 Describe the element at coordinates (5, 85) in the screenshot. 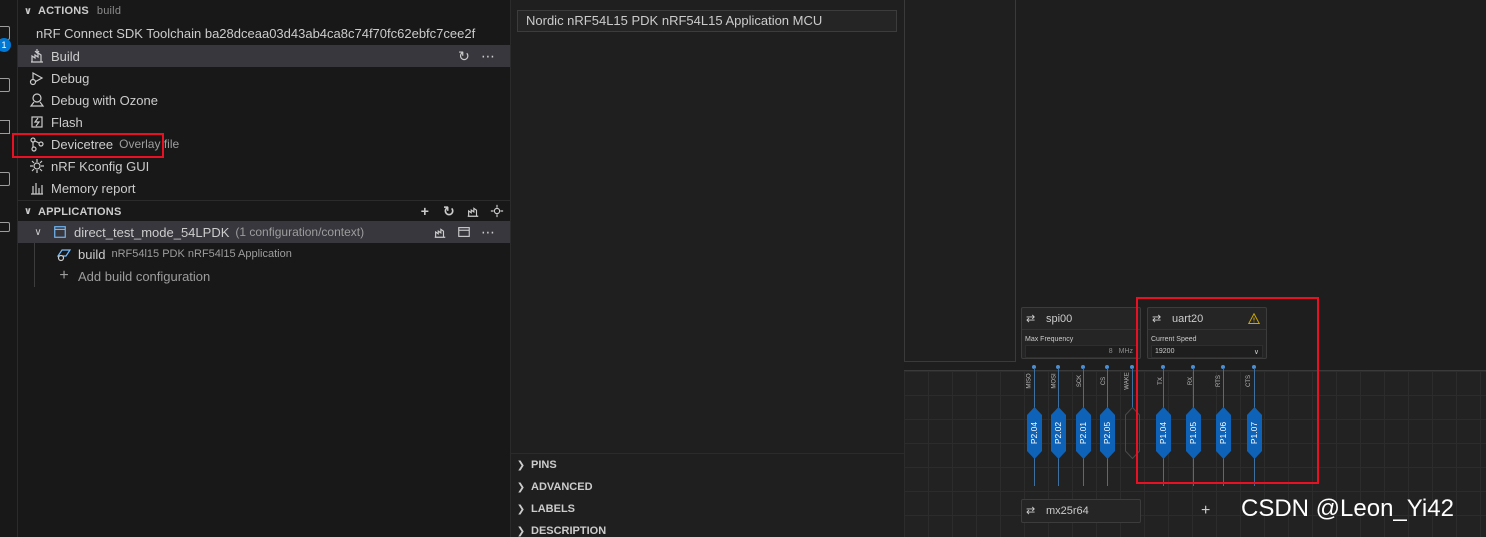

I see `nordic-icon` at that location.